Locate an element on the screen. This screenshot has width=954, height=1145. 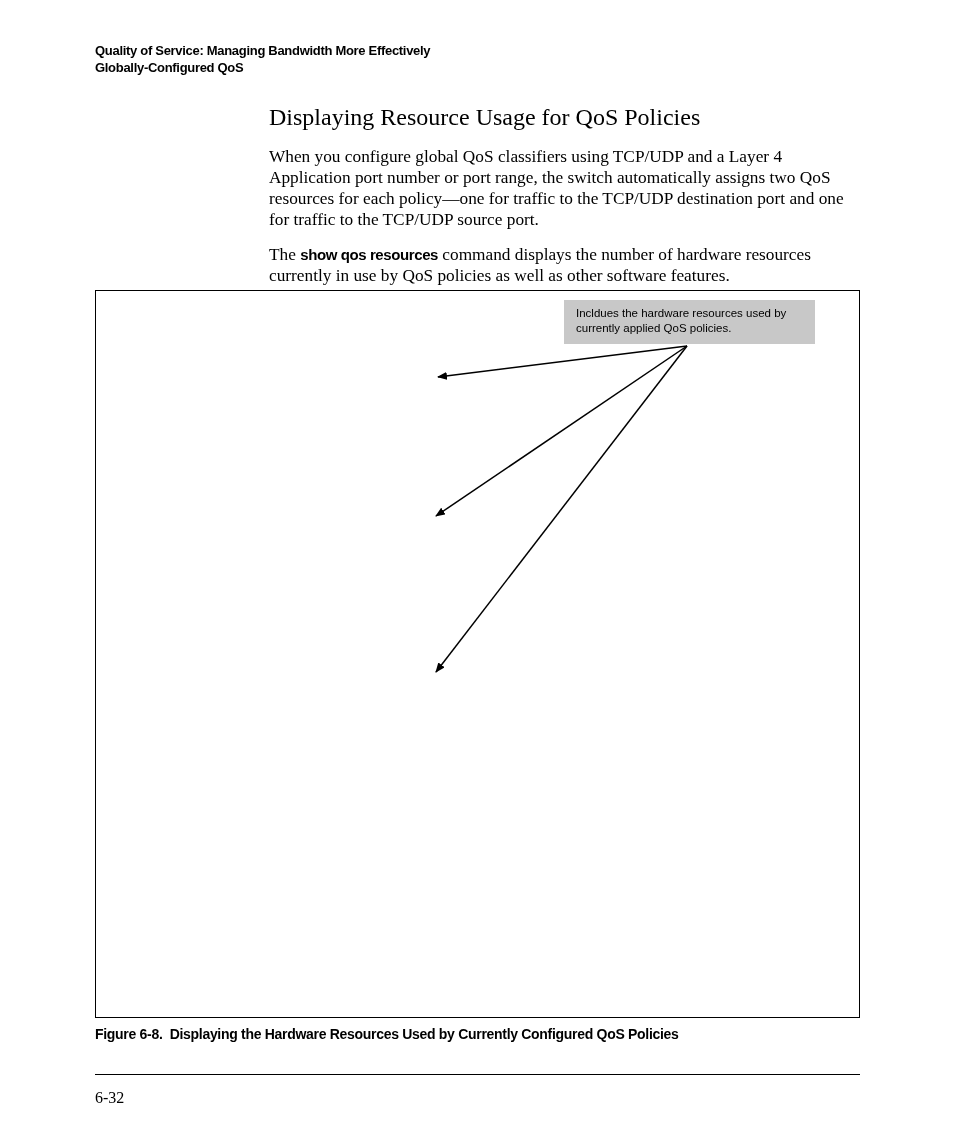
running-header: Quality of Service: Managing Bandwidth More Effectively is located at coordinates (263, 50).